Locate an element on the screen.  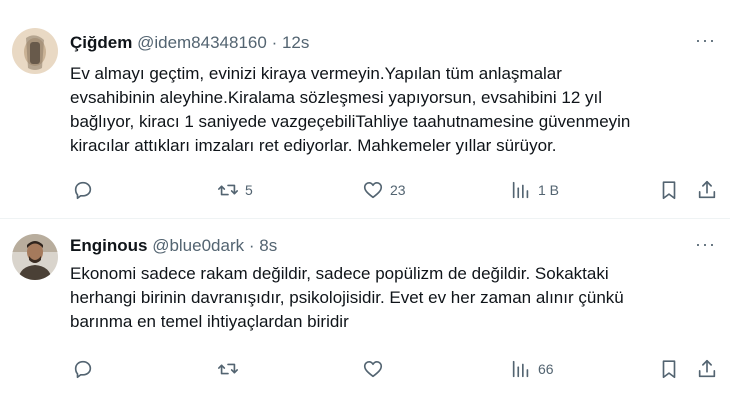
timestamp: 8s is located at coordinates (268, 245).